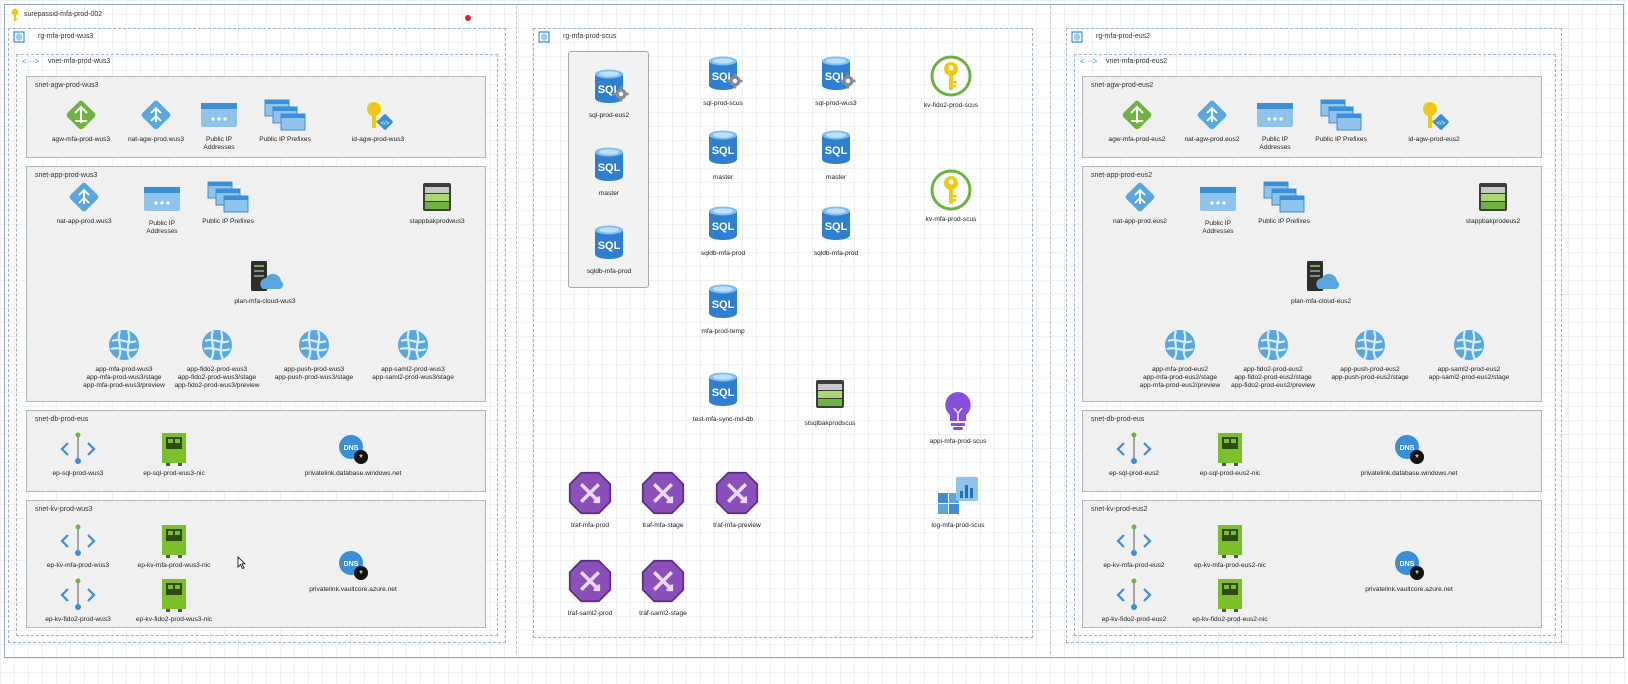 The height and width of the screenshot is (684, 1628). Describe the element at coordinates (1230, 600) in the screenshot. I see `eus2-nic-kv2: ep-kv-fido2-prod-eus2-nic` at that location.